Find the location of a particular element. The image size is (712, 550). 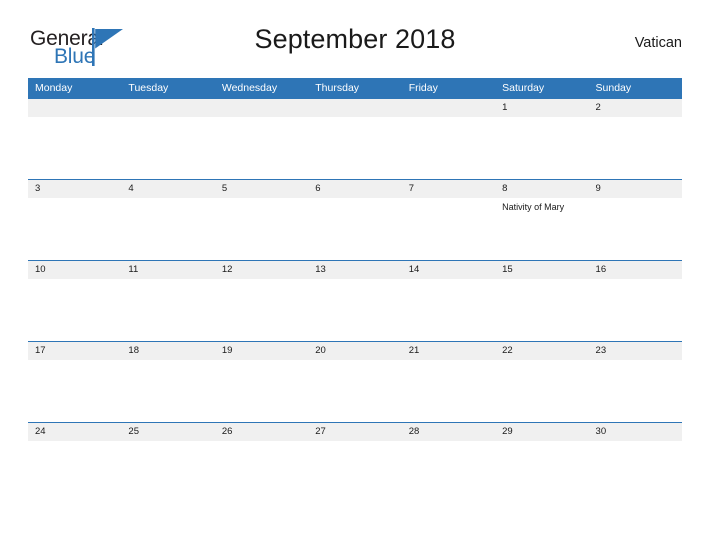

day-number: 24 is located at coordinates (74, 432).